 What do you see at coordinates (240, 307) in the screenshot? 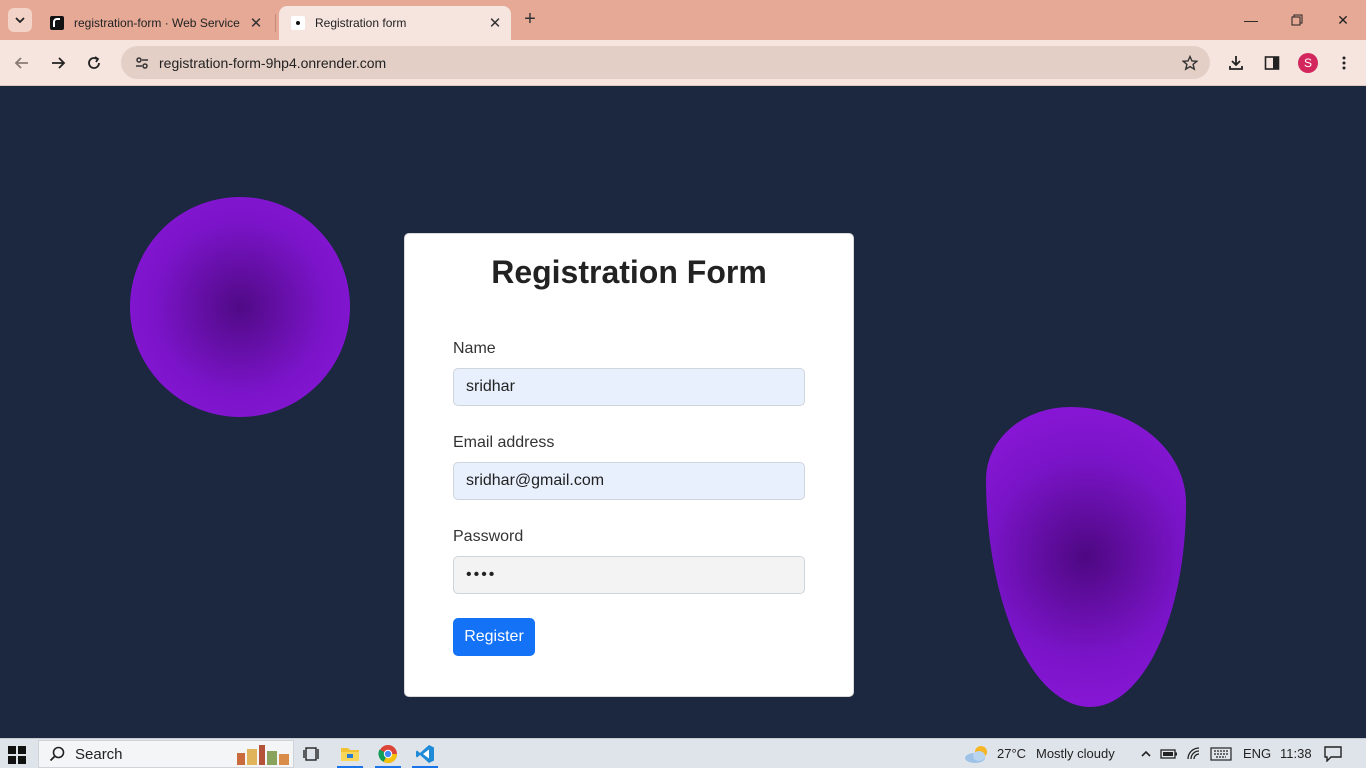
I see `decorative-circle` at bounding box center [240, 307].